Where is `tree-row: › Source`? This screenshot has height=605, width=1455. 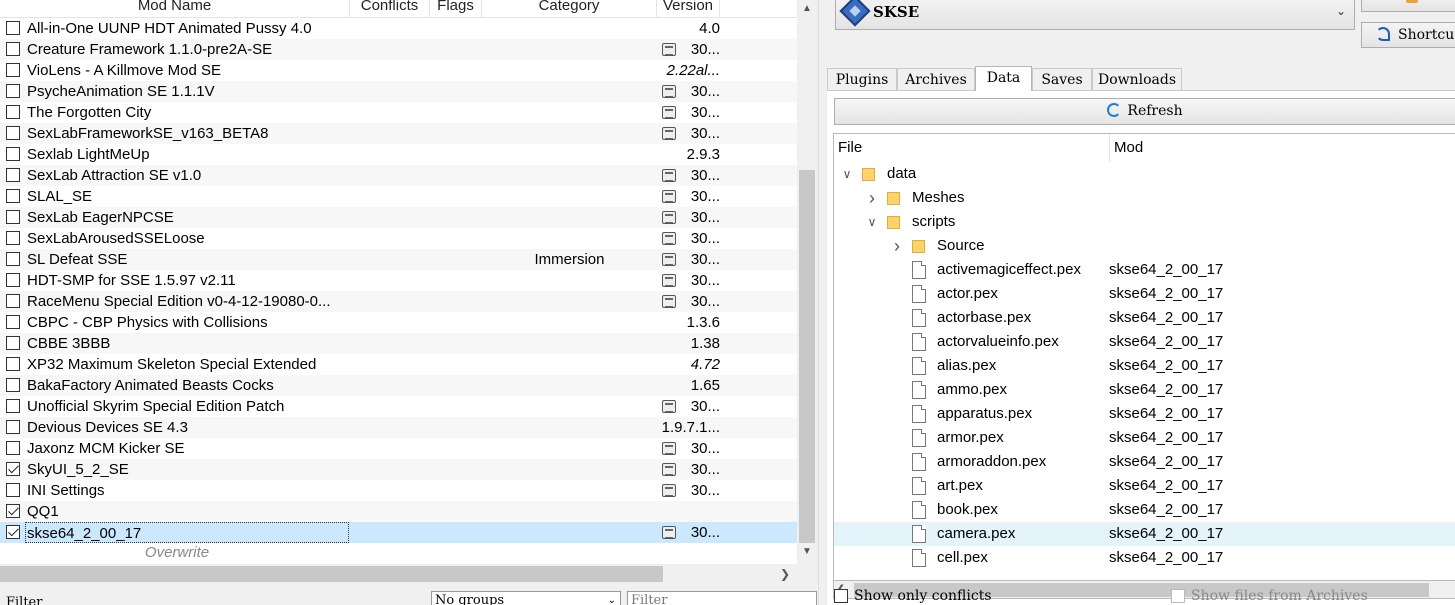 tree-row: › Source is located at coordinates (1144, 246).